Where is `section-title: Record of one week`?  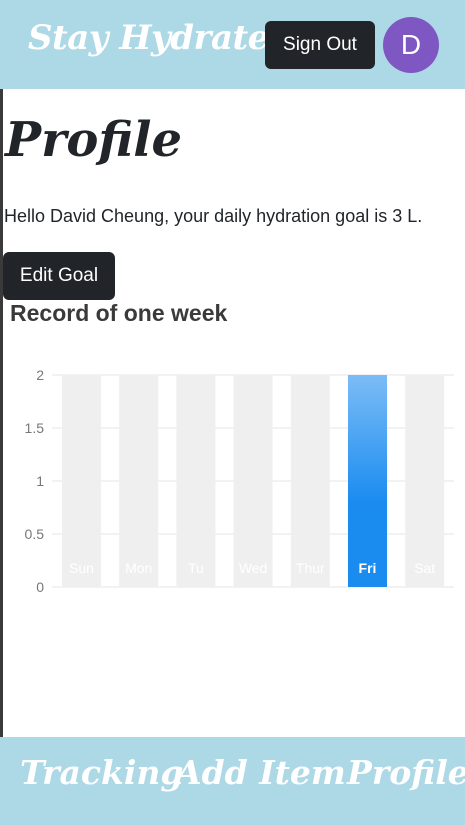 section-title: Record of one week is located at coordinates (119, 313).